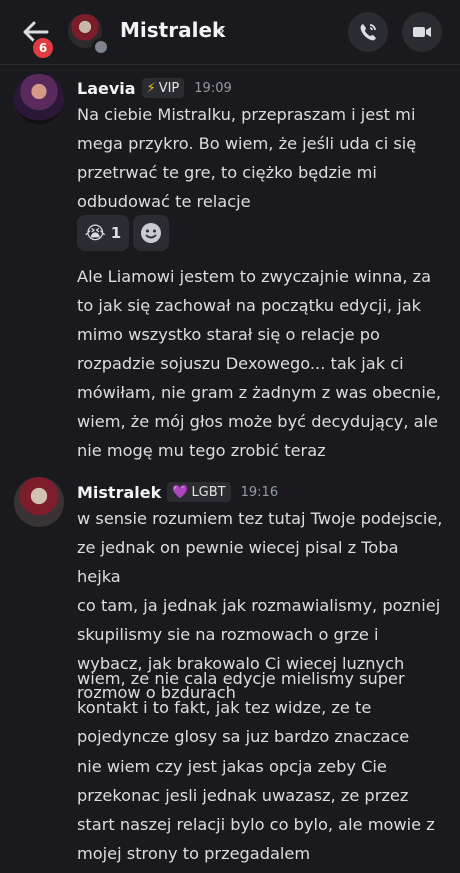  What do you see at coordinates (230, 32) in the screenshot?
I see `chat-header: 6 Mistralek ›` at bounding box center [230, 32].